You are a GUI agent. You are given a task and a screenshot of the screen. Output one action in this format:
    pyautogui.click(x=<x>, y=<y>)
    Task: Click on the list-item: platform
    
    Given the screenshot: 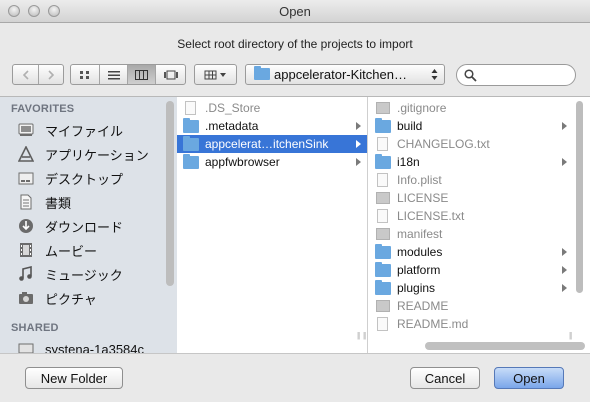 What is the action you would take?
    pyautogui.click(x=471, y=270)
    